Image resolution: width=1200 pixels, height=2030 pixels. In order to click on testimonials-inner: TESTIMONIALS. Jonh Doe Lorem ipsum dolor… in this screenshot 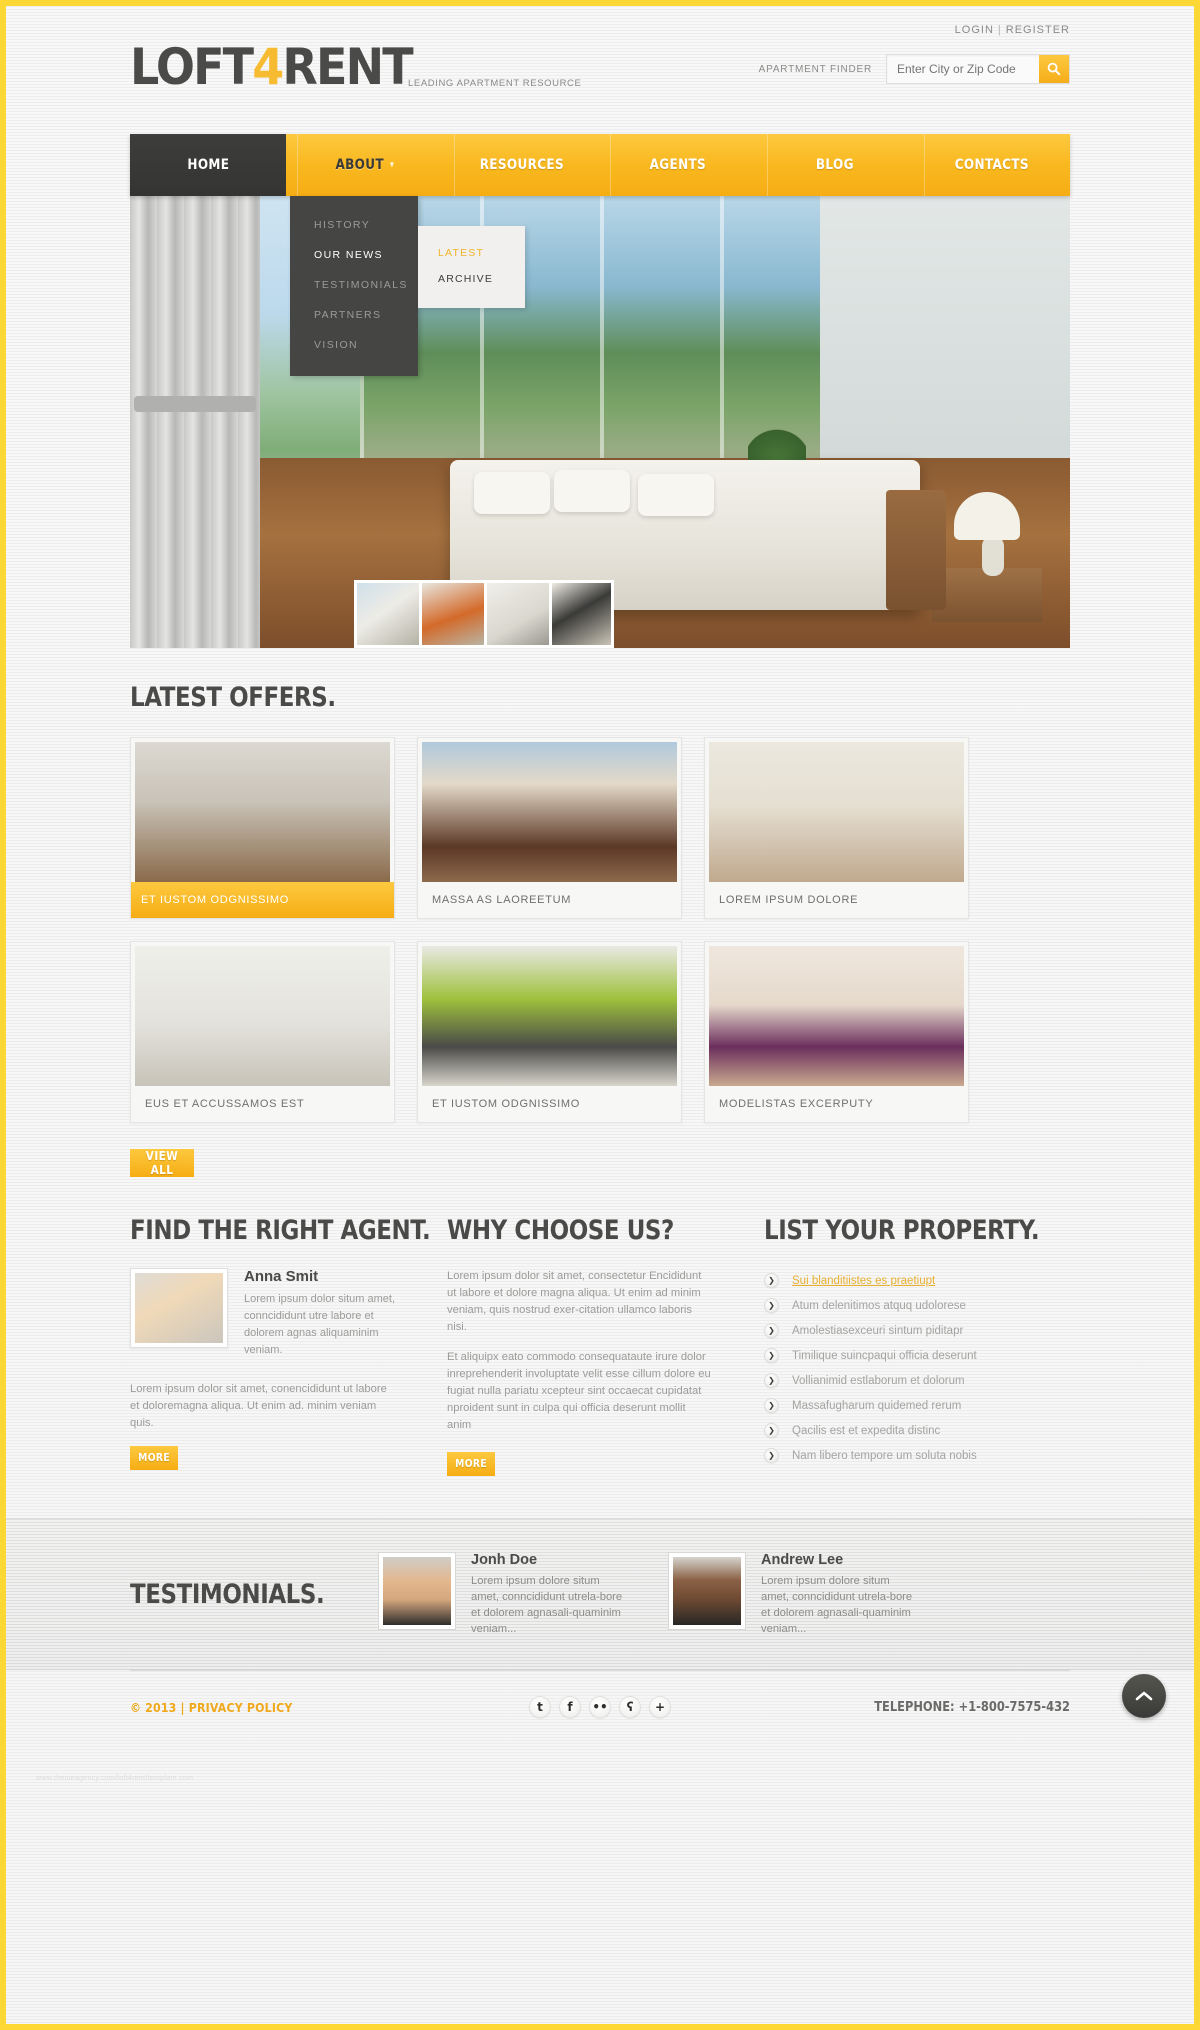, I will do `click(600, 1594)`.